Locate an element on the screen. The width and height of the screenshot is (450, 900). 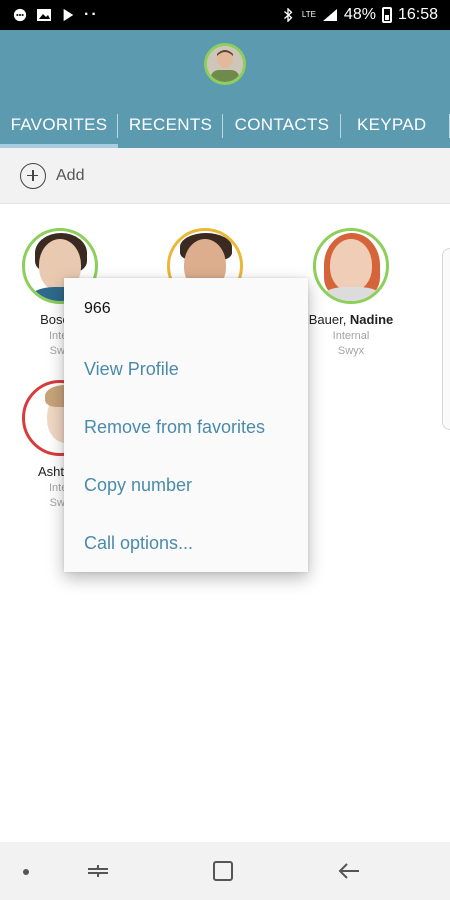
recent-apps-icon is located at coordinates (98, 871).